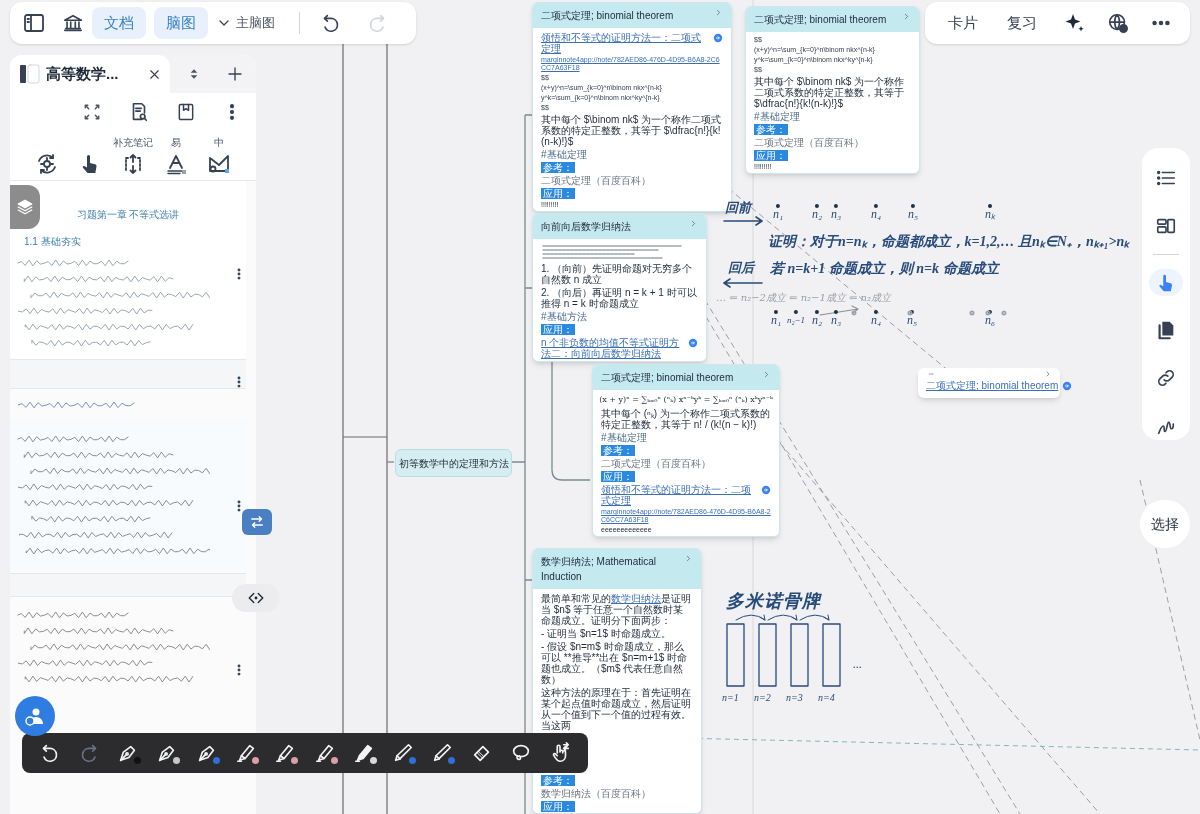 Image resolution: width=1200 pixels, height=814 pixels. What do you see at coordinates (453, 463) in the screenshot?
I see `root-node: 初等数学中的定理和方法` at bounding box center [453, 463].